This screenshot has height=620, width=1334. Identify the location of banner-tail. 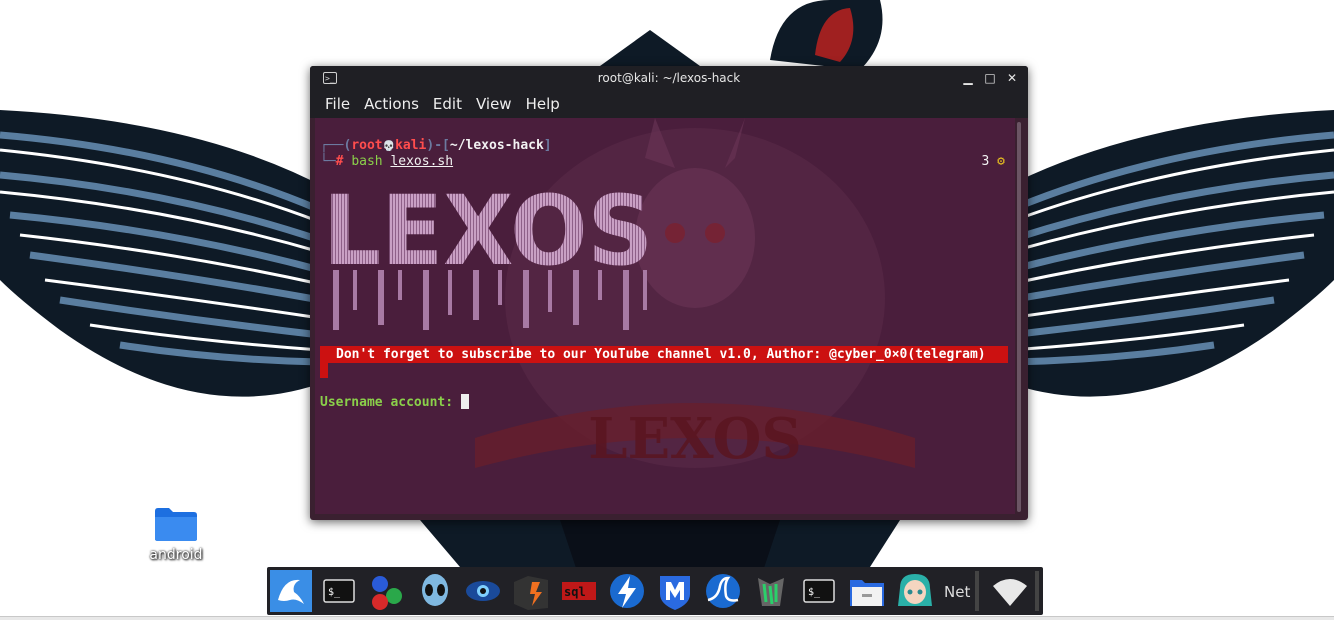
(324, 370).